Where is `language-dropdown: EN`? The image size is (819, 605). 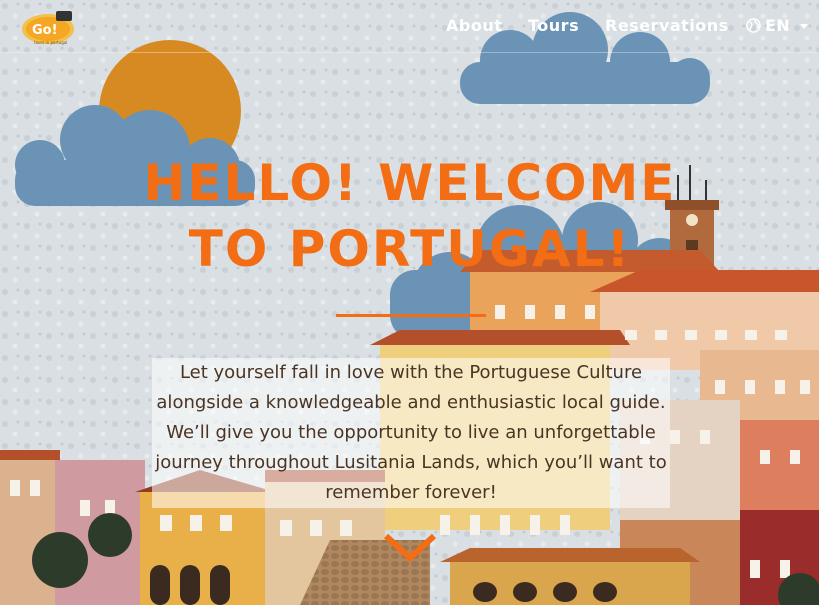
language-dropdown: EN is located at coordinates (777, 25).